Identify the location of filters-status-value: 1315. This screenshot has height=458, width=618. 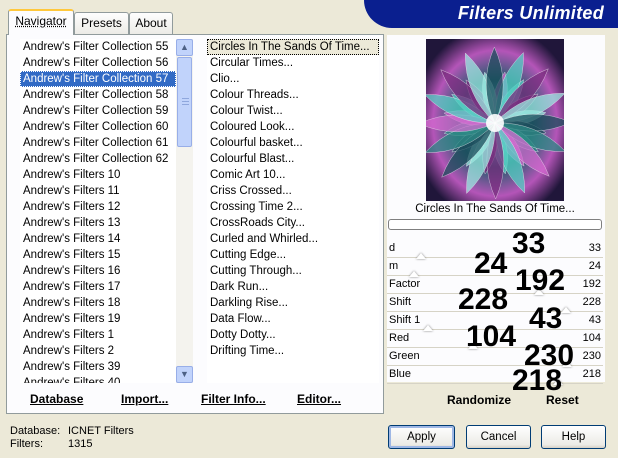
(80, 444).